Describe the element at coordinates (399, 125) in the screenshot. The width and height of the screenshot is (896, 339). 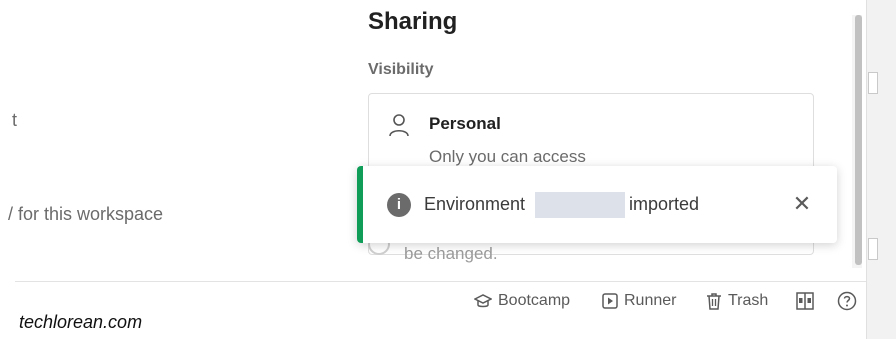
I see `person-icon` at that location.